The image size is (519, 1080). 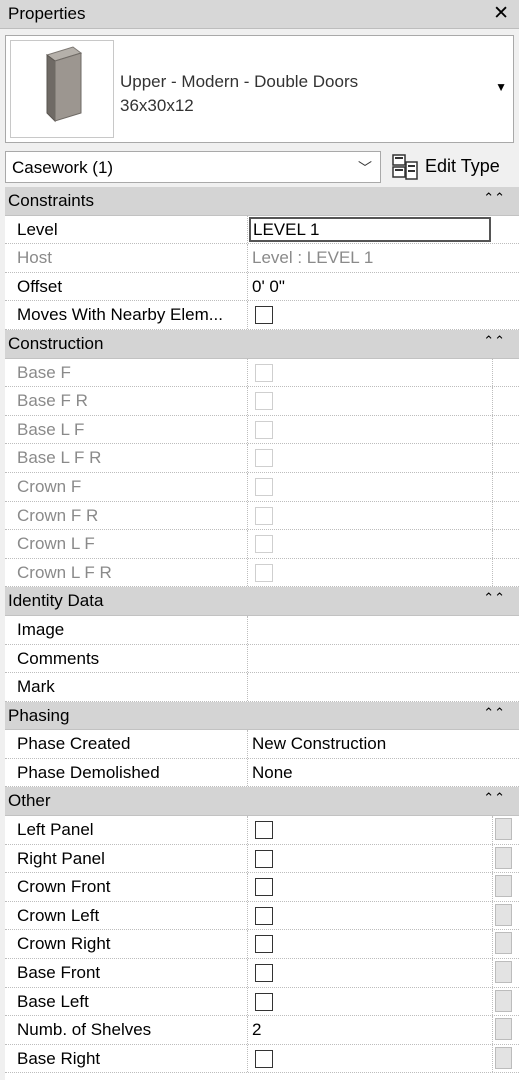 What do you see at coordinates (64, 944) in the screenshot?
I see `prop-name: Crown Right` at bounding box center [64, 944].